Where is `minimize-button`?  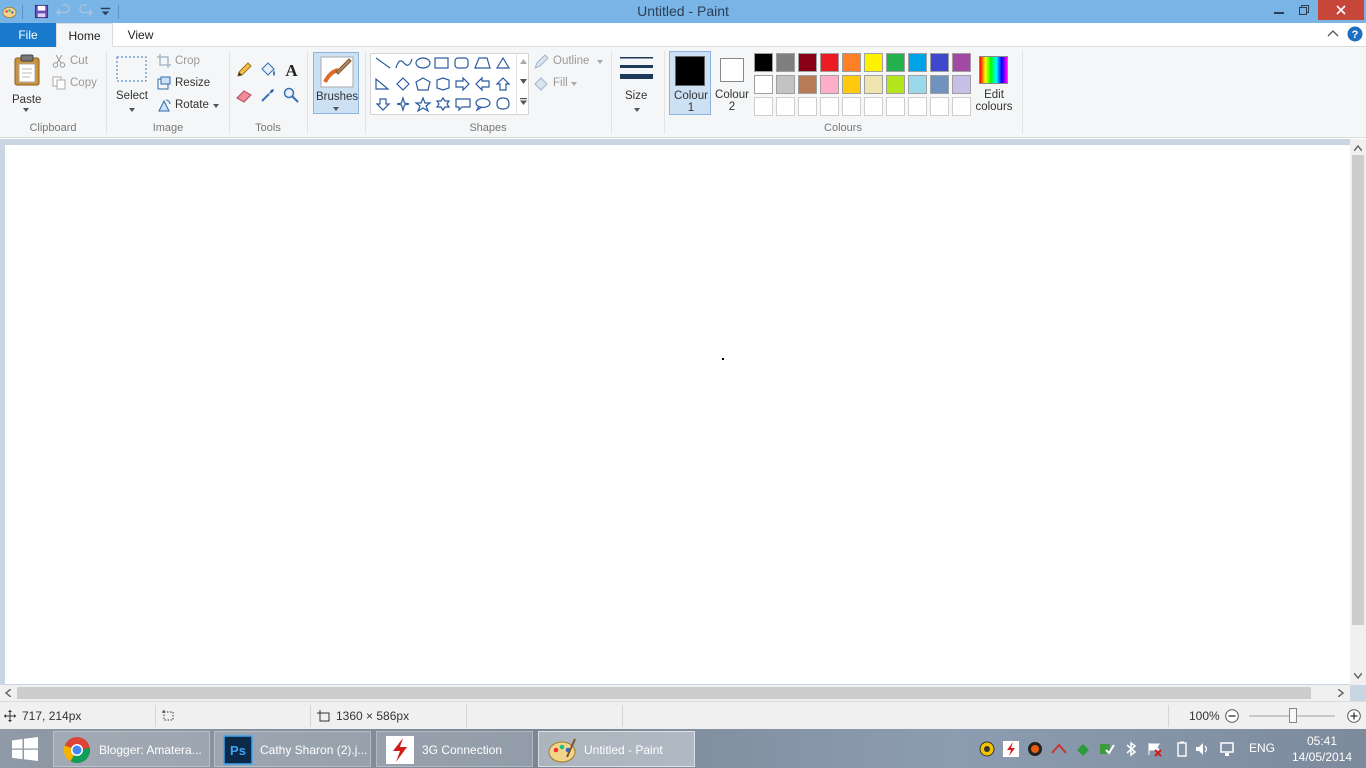
minimize-button is located at coordinates (1279, 10).